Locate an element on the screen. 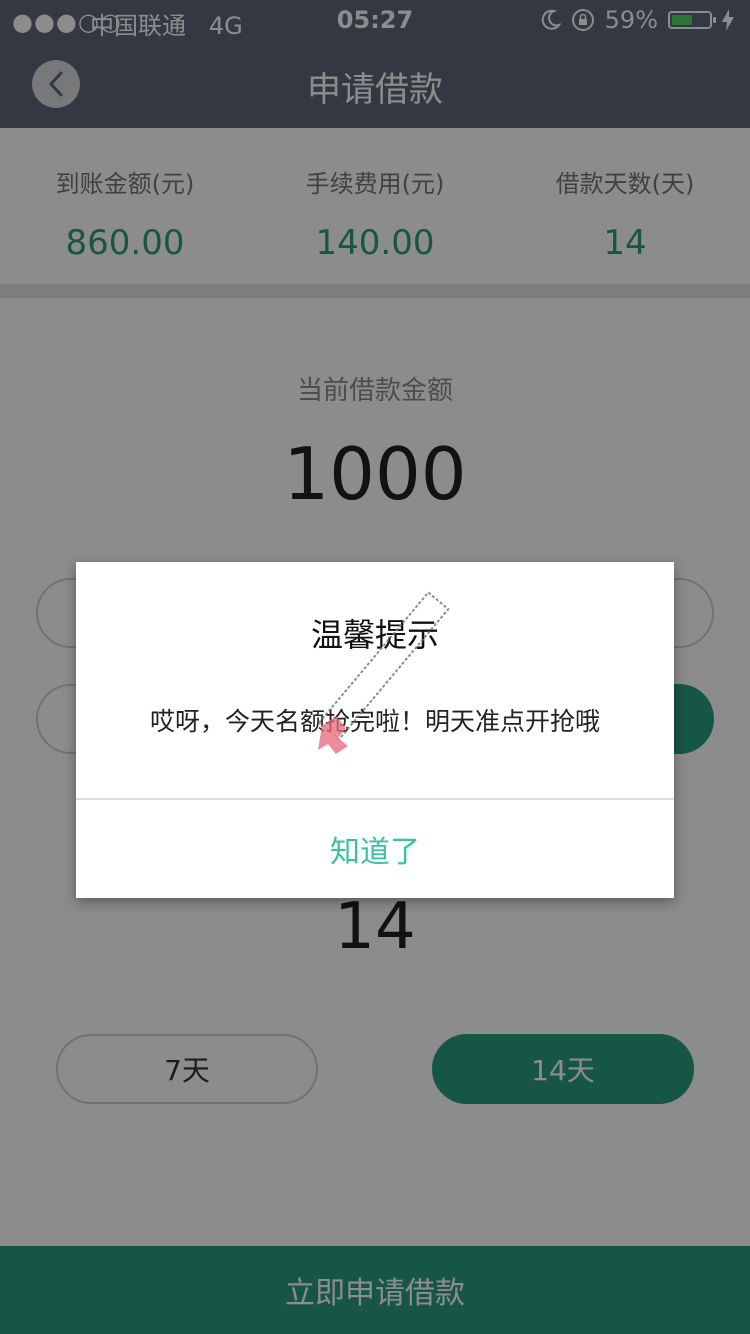 The width and height of the screenshot is (750, 1334). dialog-message: 哎呀，今天名额抢完啦！明天准点开抢哦 is located at coordinates (374, 721).